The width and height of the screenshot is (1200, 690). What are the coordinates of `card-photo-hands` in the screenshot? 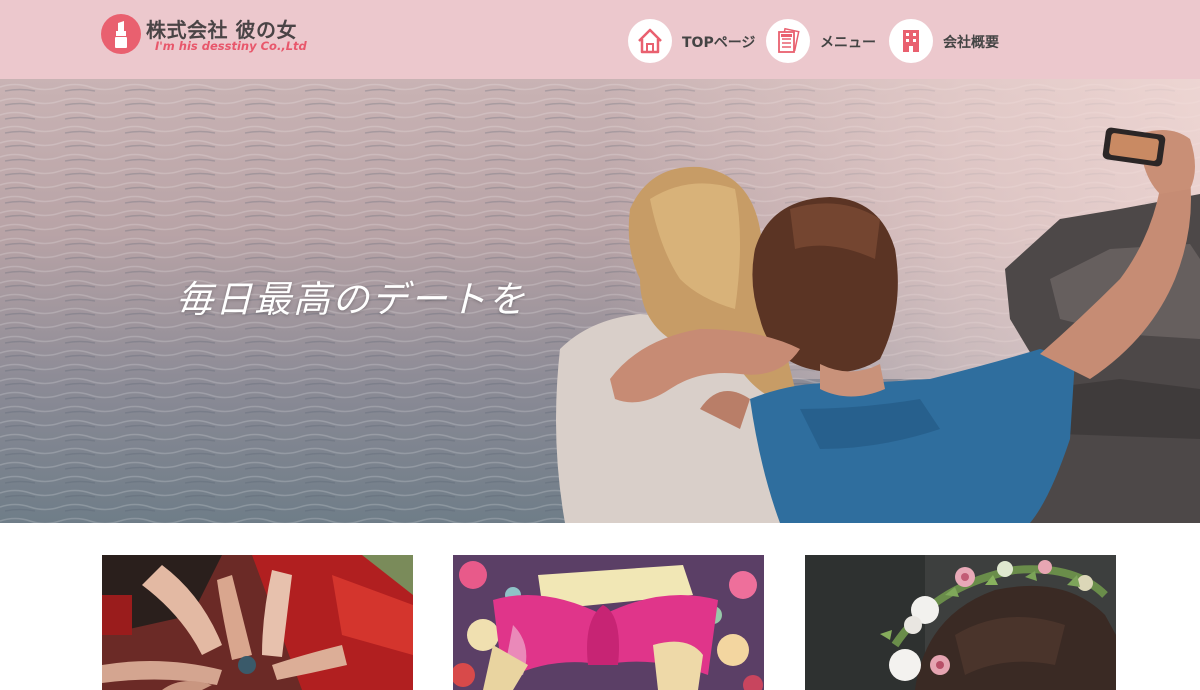 It's located at (257, 622).